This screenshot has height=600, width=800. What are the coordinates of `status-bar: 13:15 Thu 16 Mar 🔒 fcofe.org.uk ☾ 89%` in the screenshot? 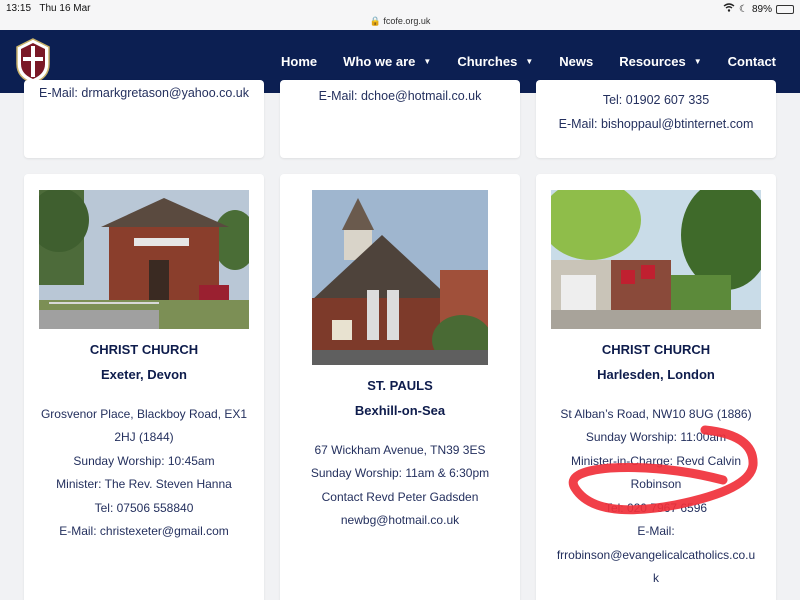 It's located at (400, 15).